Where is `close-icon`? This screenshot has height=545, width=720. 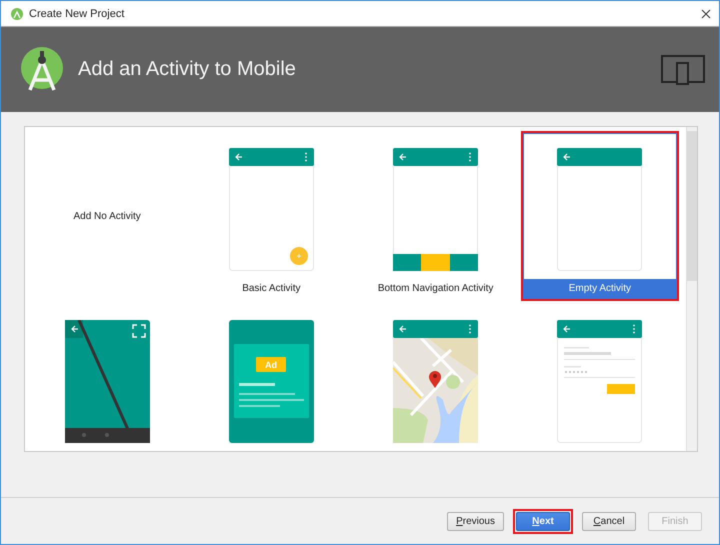
close-icon is located at coordinates (706, 13).